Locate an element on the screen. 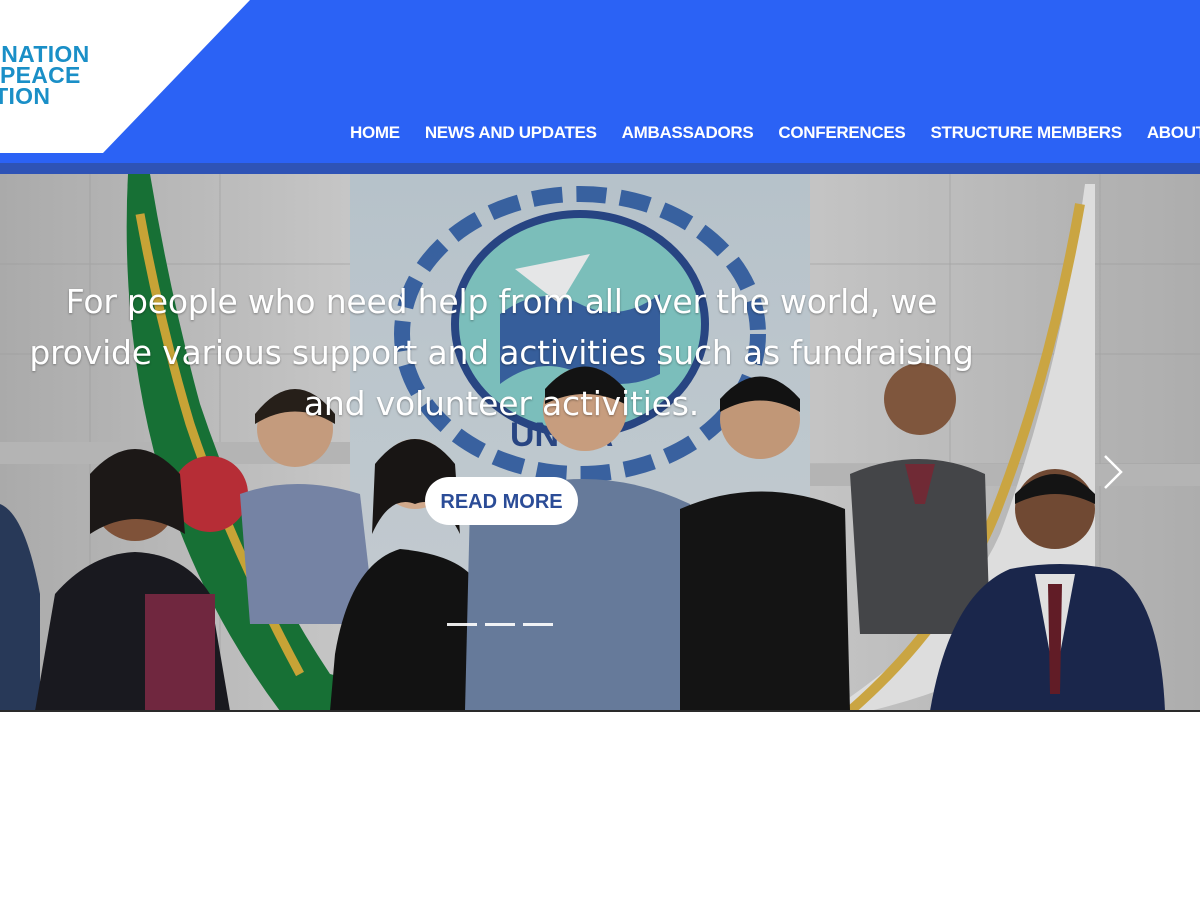 This screenshot has width=1200, height=903. nav-about-us: ABOUT US is located at coordinates (1173, 133).